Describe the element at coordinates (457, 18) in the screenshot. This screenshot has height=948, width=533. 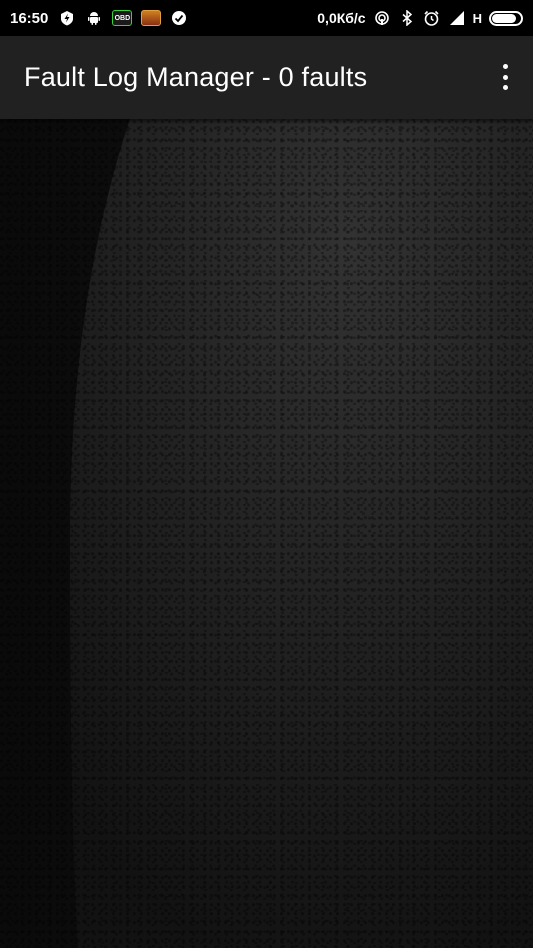
I see `signal-bars-icon` at that location.